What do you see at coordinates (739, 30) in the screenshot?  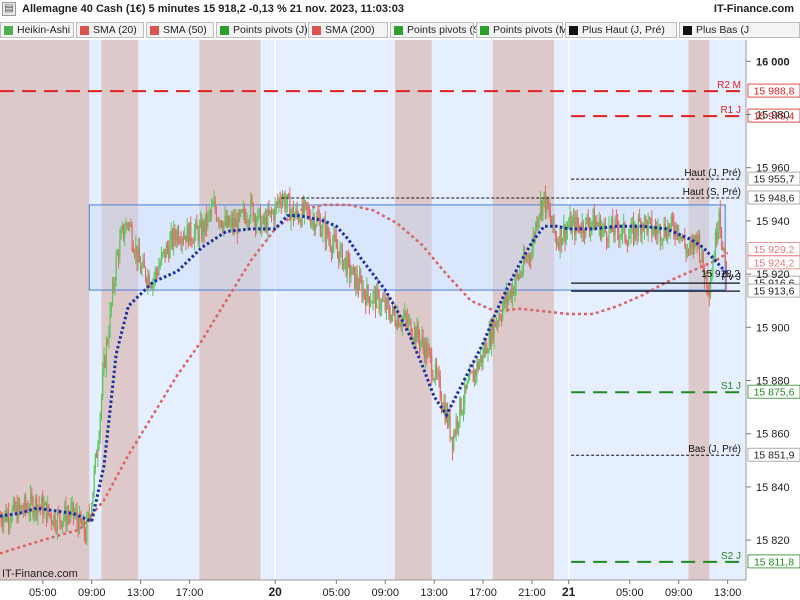 I see `legend-item: Plus Bas (J` at bounding box center [739, 30].